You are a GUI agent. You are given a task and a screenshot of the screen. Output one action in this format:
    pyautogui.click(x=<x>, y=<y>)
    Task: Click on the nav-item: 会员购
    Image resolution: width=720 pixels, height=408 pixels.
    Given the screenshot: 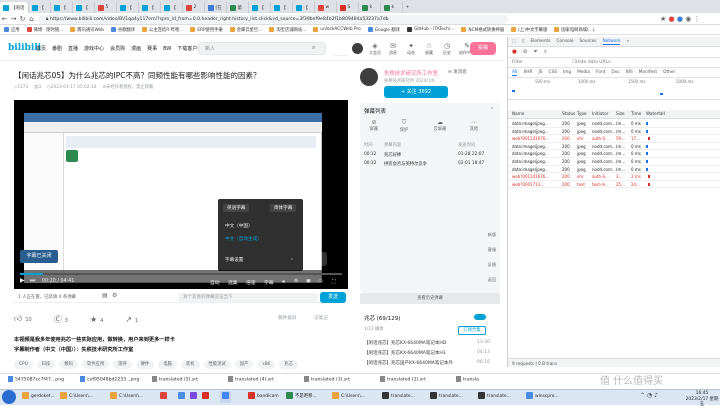 What is the action you would take?
    pyautogui.click(x=117, y=48)
    